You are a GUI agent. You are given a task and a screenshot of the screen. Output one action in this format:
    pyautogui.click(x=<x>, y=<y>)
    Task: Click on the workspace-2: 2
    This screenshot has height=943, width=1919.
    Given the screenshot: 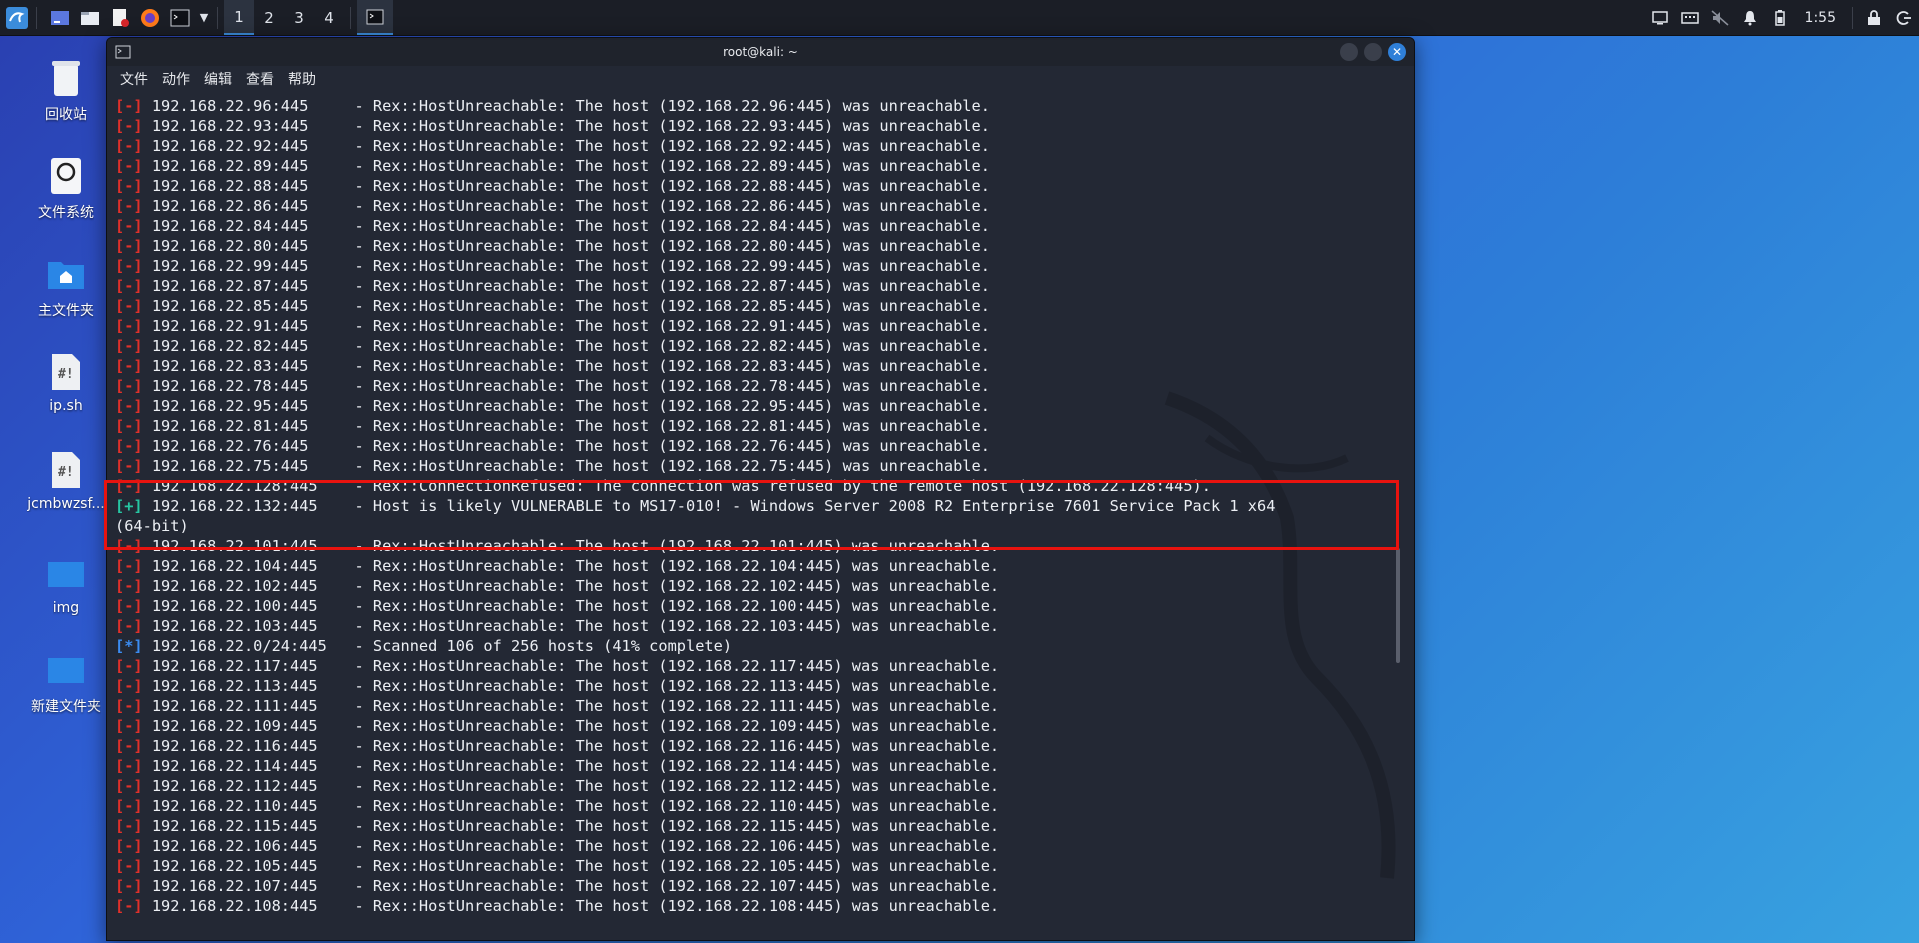 What is the action you would take?
    pyautogui.click(x=269, y=17)
    